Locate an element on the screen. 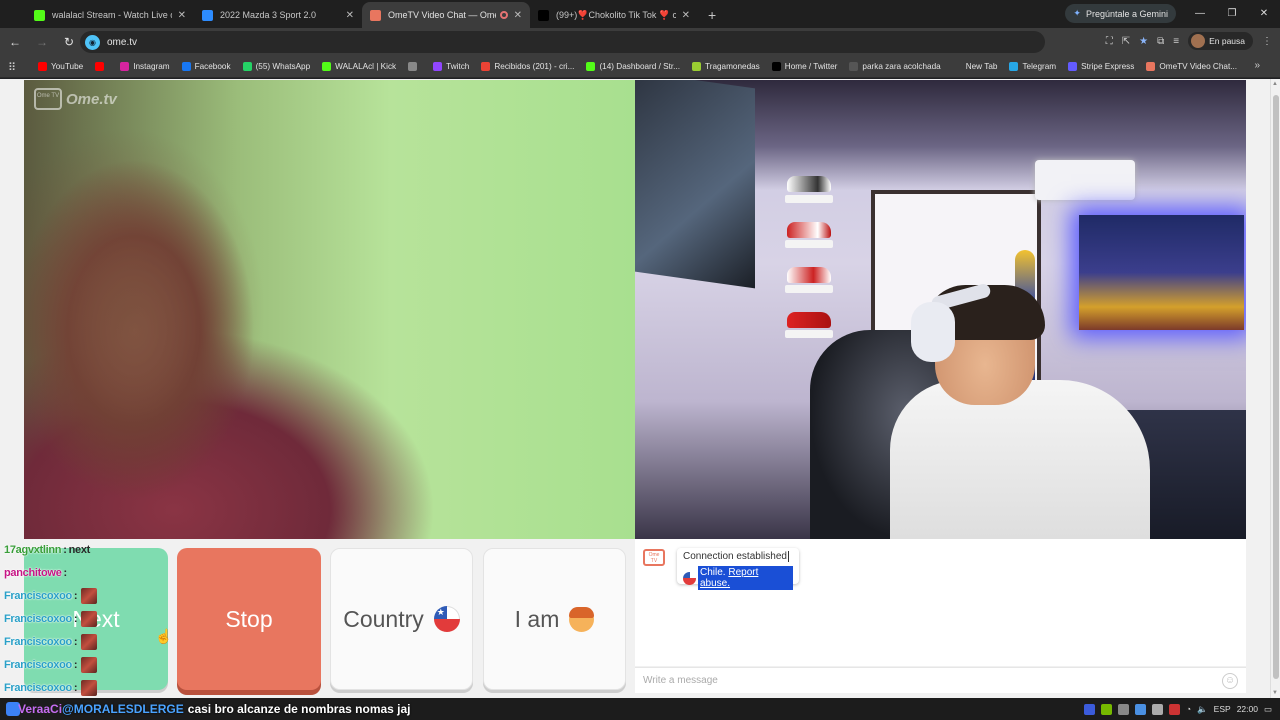  bookmark-item: New Tab is located at coordinates (975, 66).